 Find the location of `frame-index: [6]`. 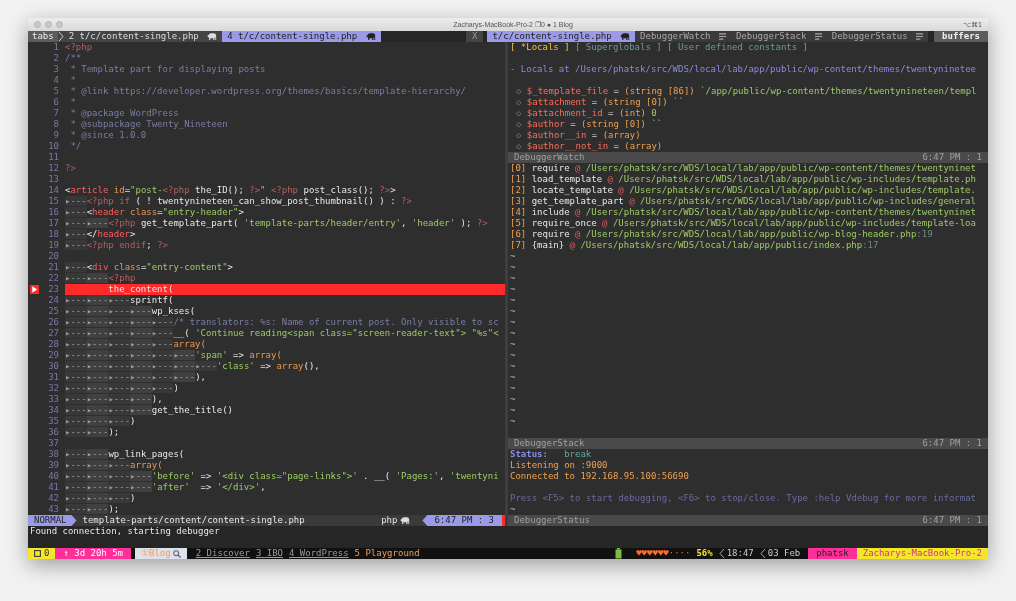

frame-index: [6] is located at coordinates (518, 234).